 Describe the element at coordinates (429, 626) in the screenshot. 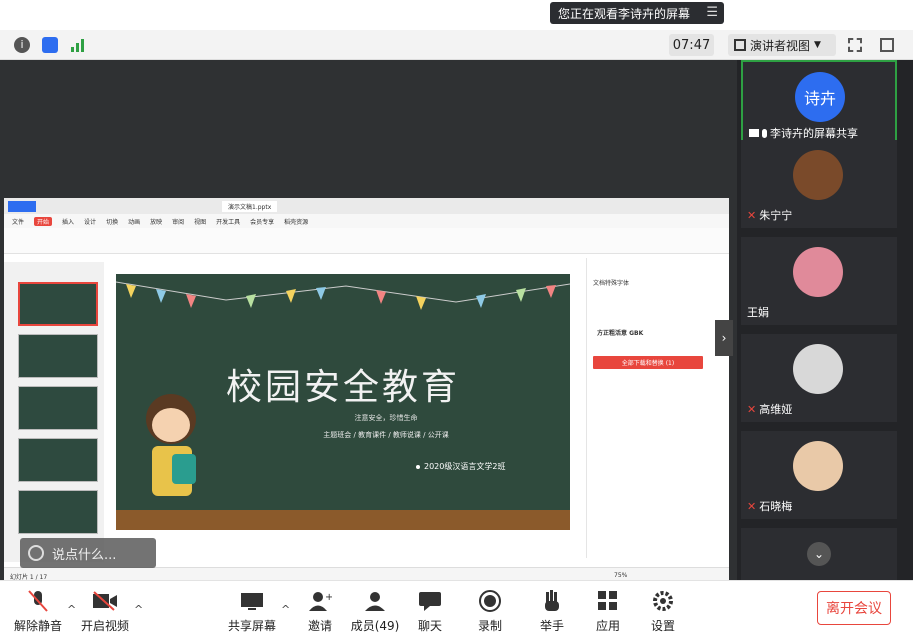

I see `chat-label: 聊天` at that location.